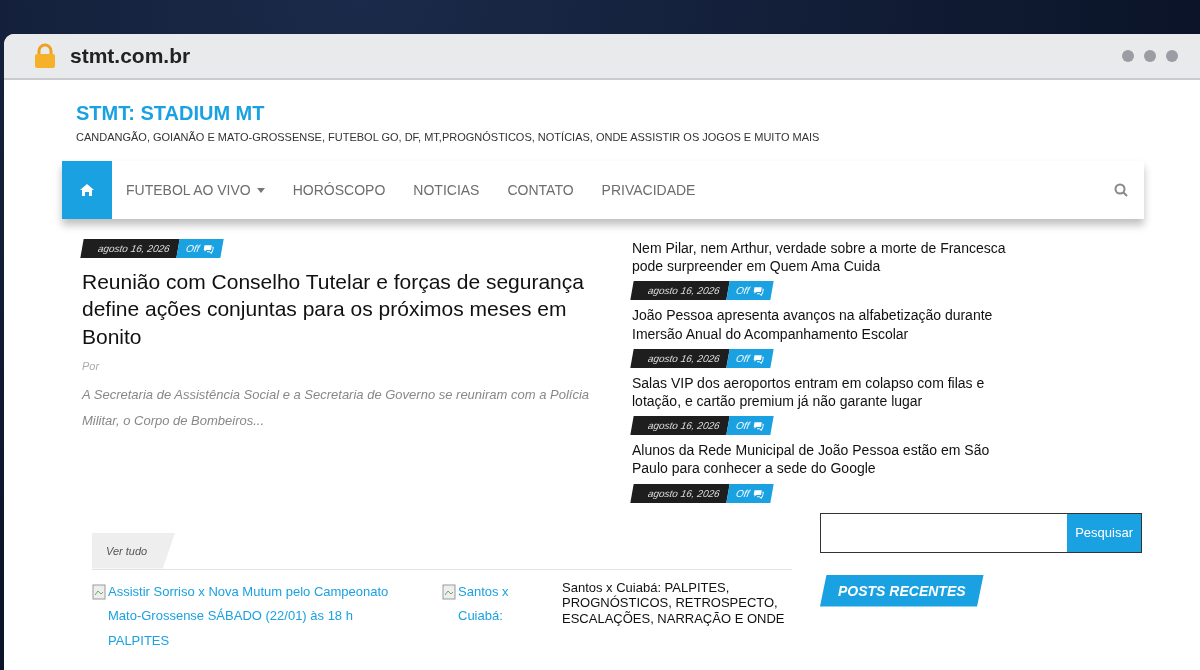  What do you see at coordinates (448, 137) in the screenshot?
I see `site-tagline: CANDANGÃO, GOIANÃO E MATO-GROSSENSE, FUTEBOL GO, DF, MT,PROGNÓSTICOS, NOTÍCIAS, ONDE ASSISTIR OS JOGOS E MUITO MAIS` at bounding box center [448, 137].